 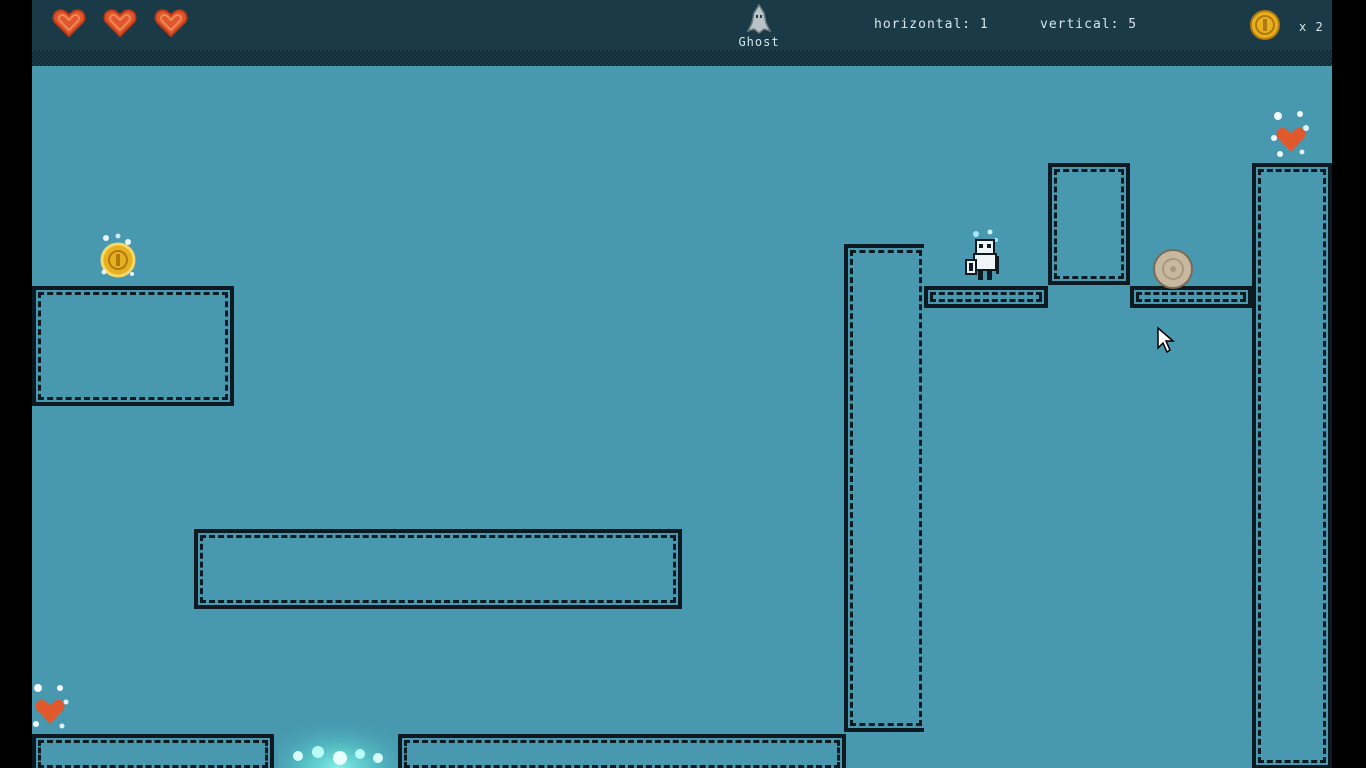 What do you see at coordinates (622, 751) in the screenshot?
I see `floor-segment-middle` at bounding box center [622, 751].